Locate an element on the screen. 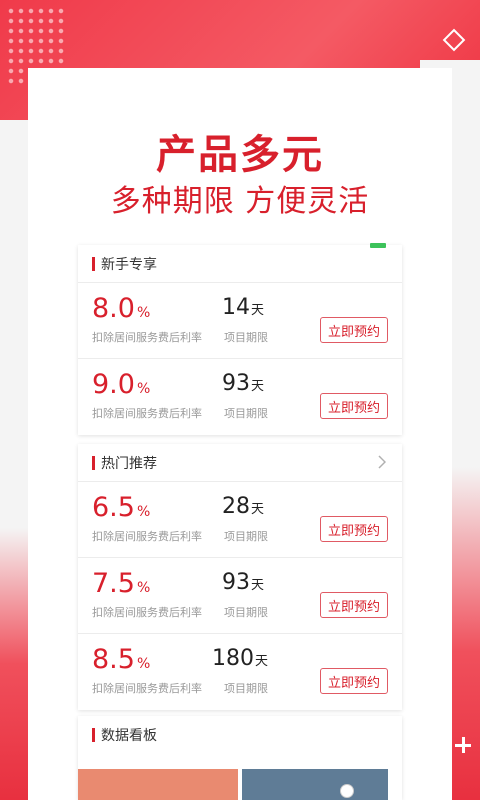 Image resolution: width=480 pixels, height=800 pixels. product-row: 7.5% 扣除居间服务费后利率 93天 项目期限 立即预约 is located at coordinates (240, 596).